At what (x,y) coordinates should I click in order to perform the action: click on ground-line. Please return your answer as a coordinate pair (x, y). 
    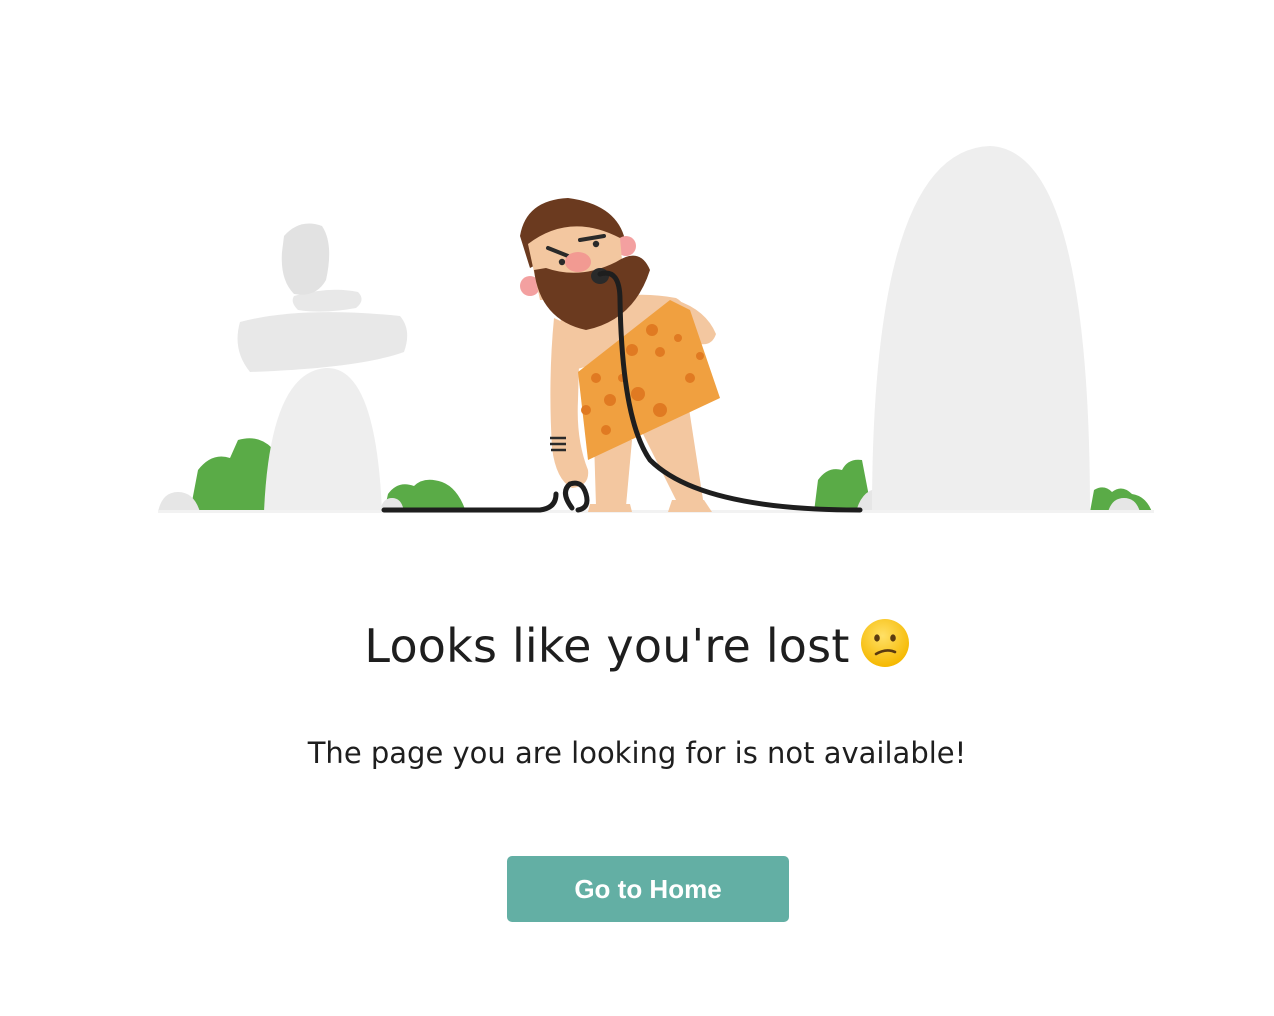
    Looking at the image, I should click on (656, 511).